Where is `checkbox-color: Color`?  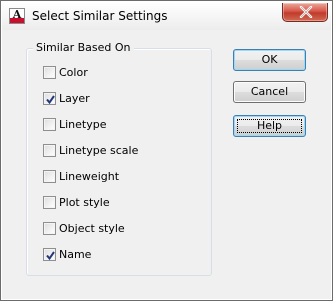 checkbox-color: Color is located at coordinates (65, 72).